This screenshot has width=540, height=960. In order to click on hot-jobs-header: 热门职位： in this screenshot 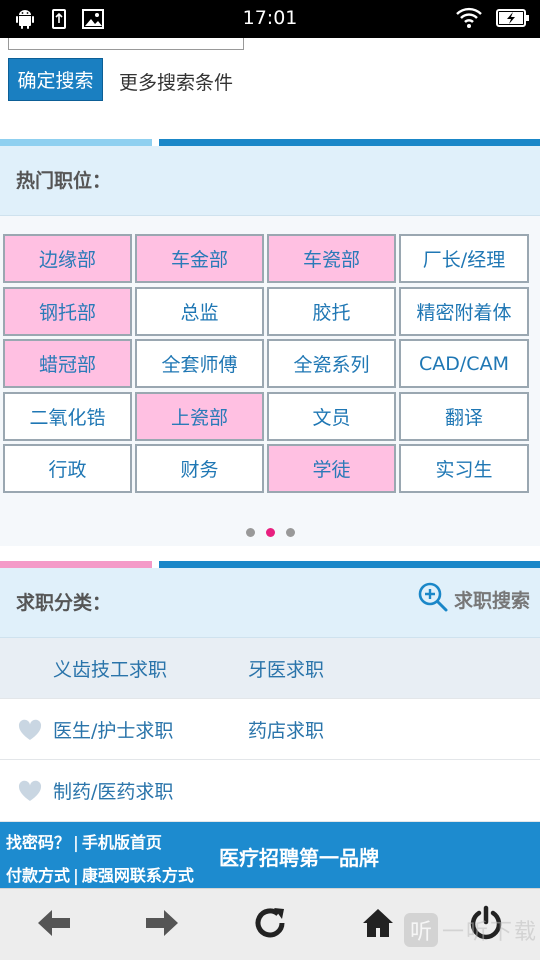, I will do `click(270, 181)`.